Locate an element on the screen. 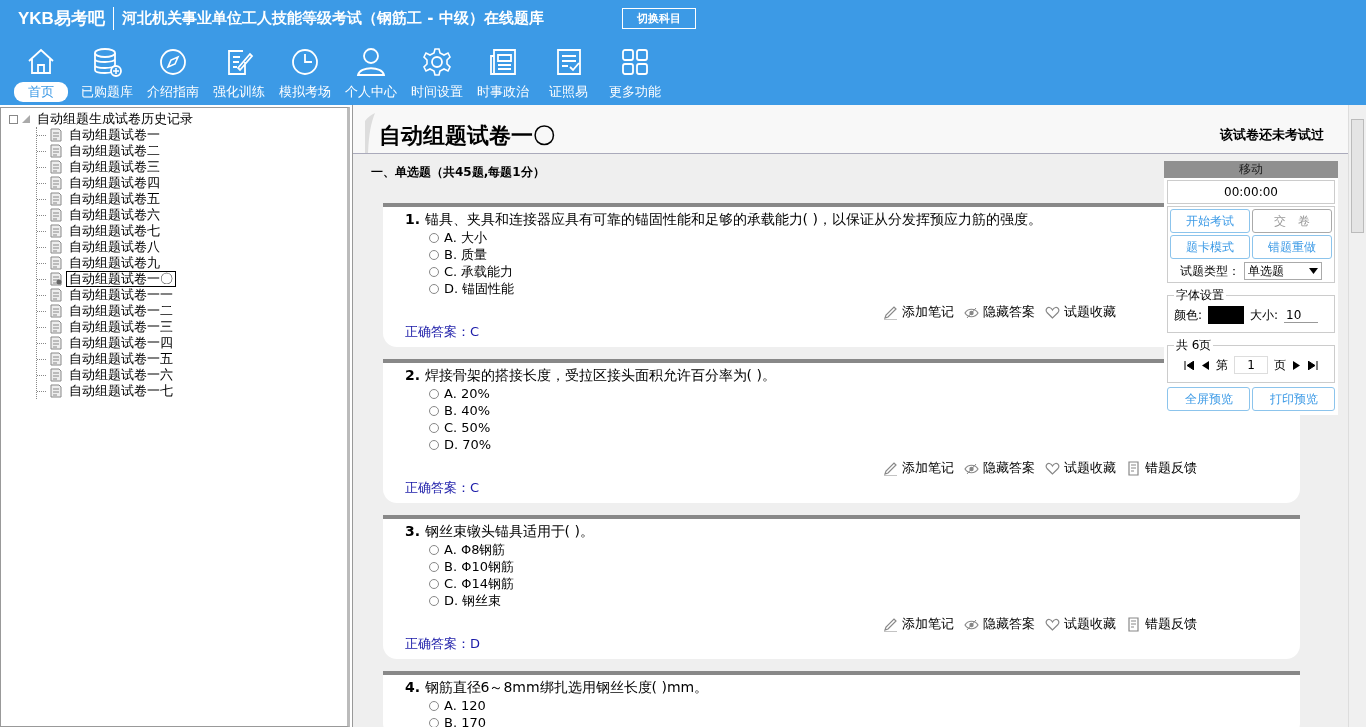 The image size is (1366, 727). option-label: A. 120 is located at coordinates (465, 705).